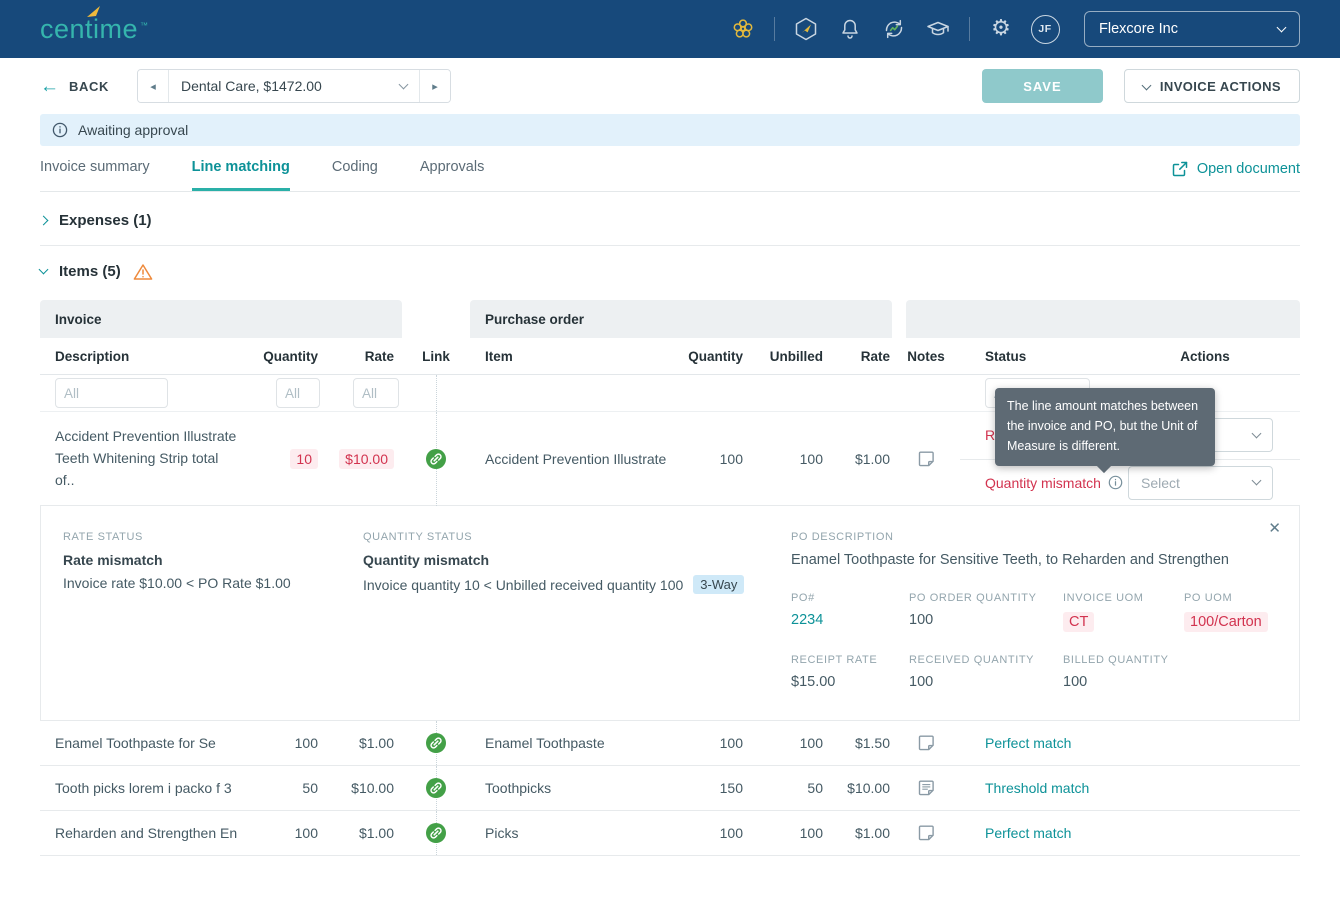  What do you see at coordinates (452, 175) in the screenshot?
I see `tab-approvals: Approvals` at bounding box center [452, 175].